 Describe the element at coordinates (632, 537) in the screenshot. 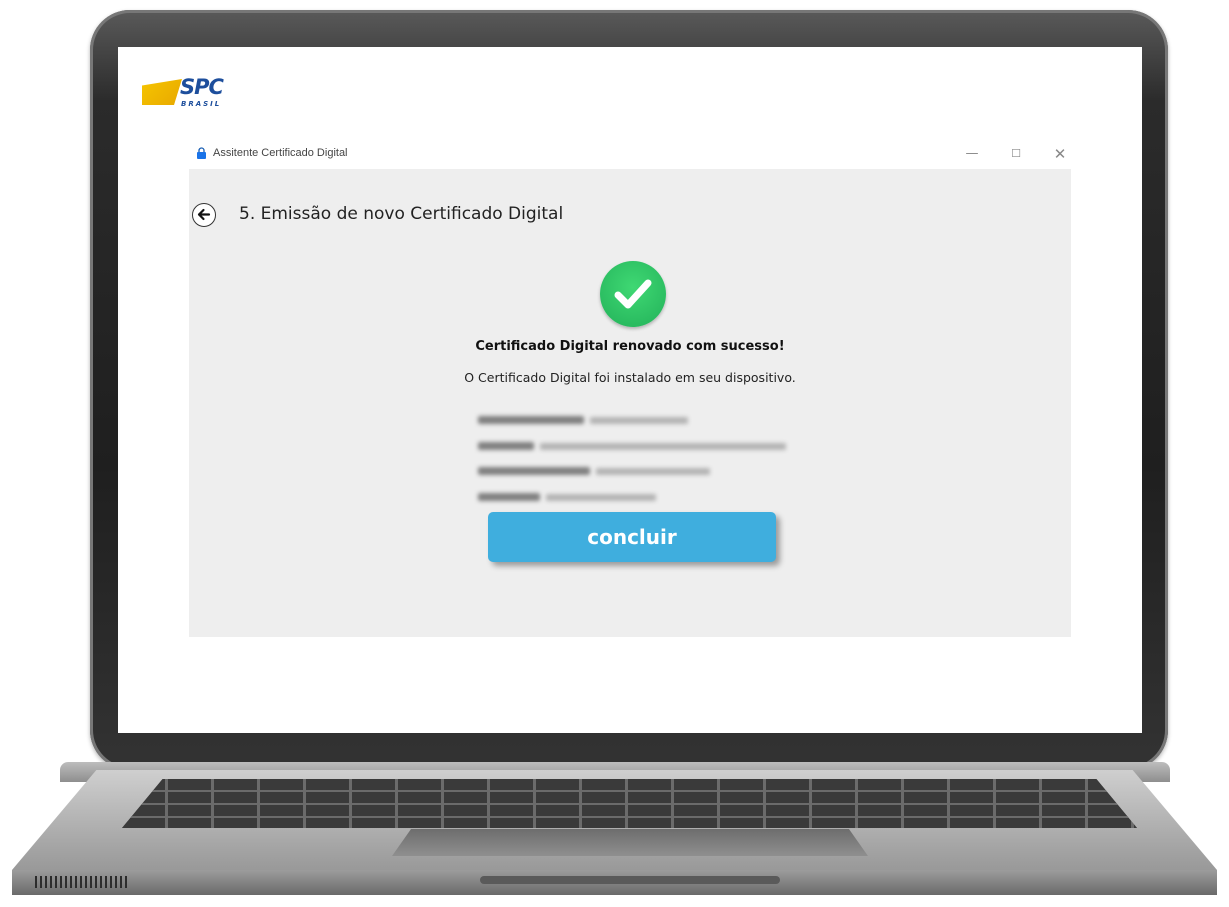

I see `concluir-button: concluir` at that location.